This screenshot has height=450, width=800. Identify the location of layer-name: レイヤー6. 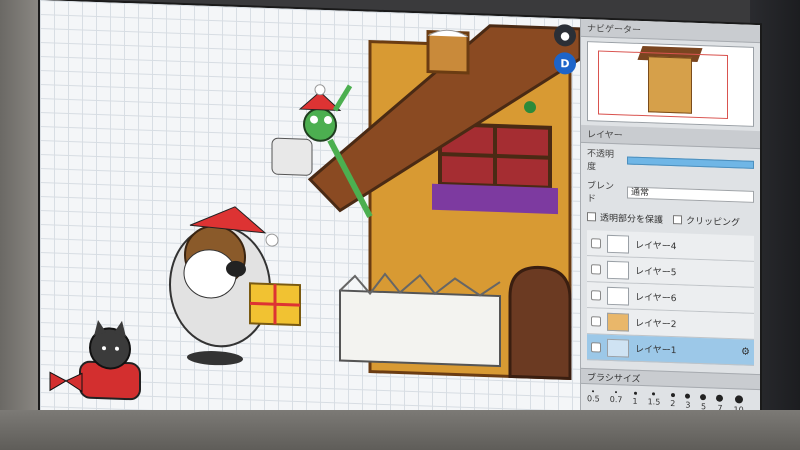
(656, 298).